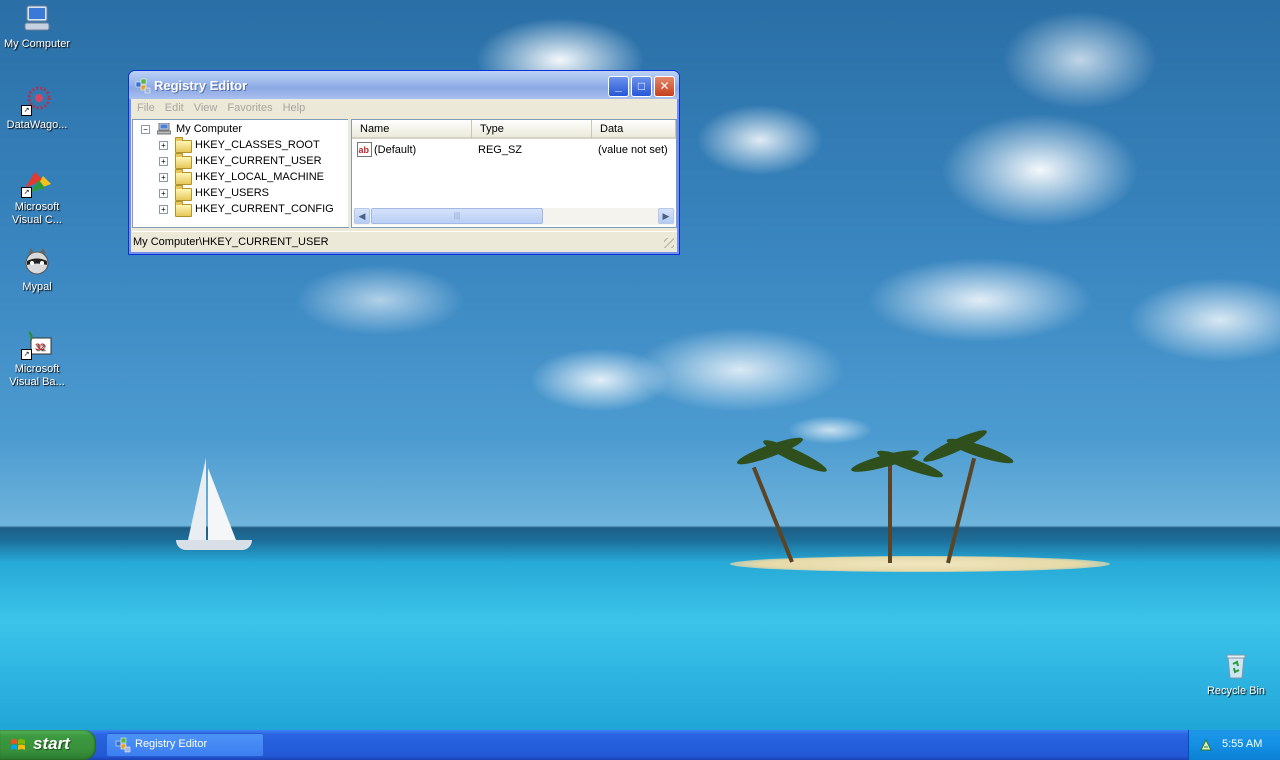 This screenshot has width=1280, height=760. What do you see at coordinates (232, 193) in the screenshot?
I see `tree-node-label: HKEY_USERS` at bounding box center [232, 193].